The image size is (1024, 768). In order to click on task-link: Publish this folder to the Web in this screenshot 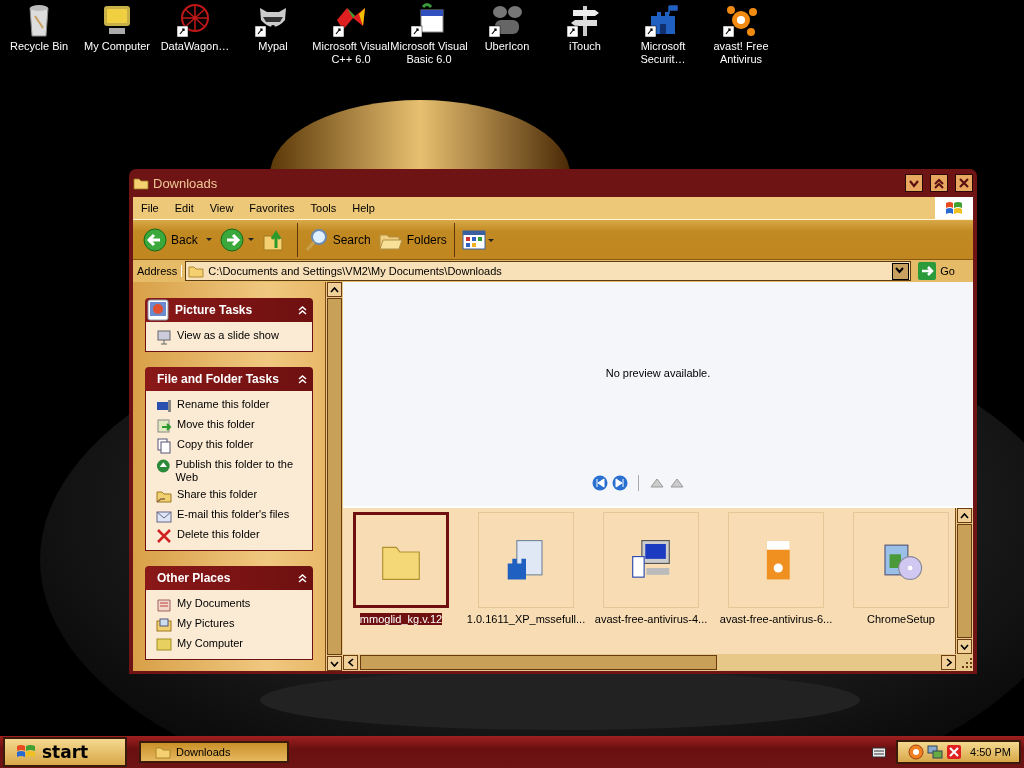, I will do `click(240, 471)`.